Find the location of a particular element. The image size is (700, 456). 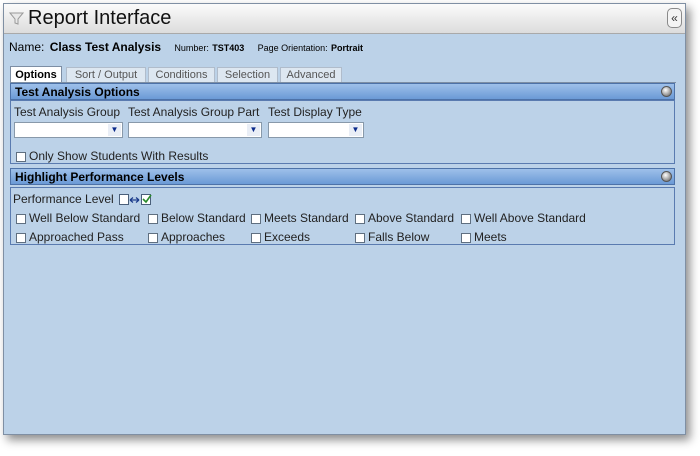

checkbox-below-standard is located at coordinates (153, 219).